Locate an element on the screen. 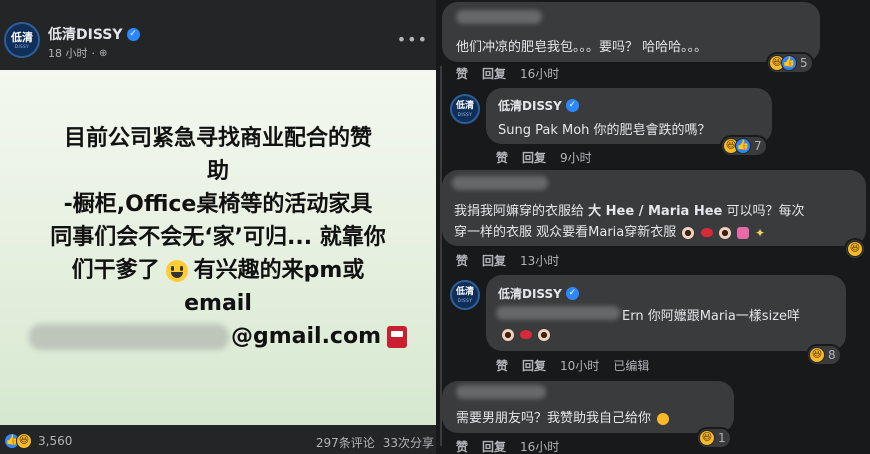 This screenshot has width=870, height=454. comment-text-line-1: 我捐我阿嫲穿的衣服给 大 Hee / Maria Hee 可以吗？每次 is located at coordinates (629, 211).